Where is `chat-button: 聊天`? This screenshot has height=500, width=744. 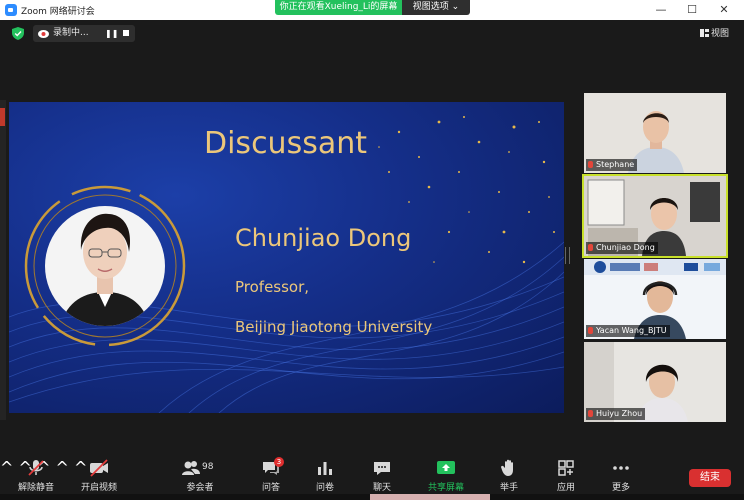
chat-button: 聊天 is located at coordinates (382, 475).